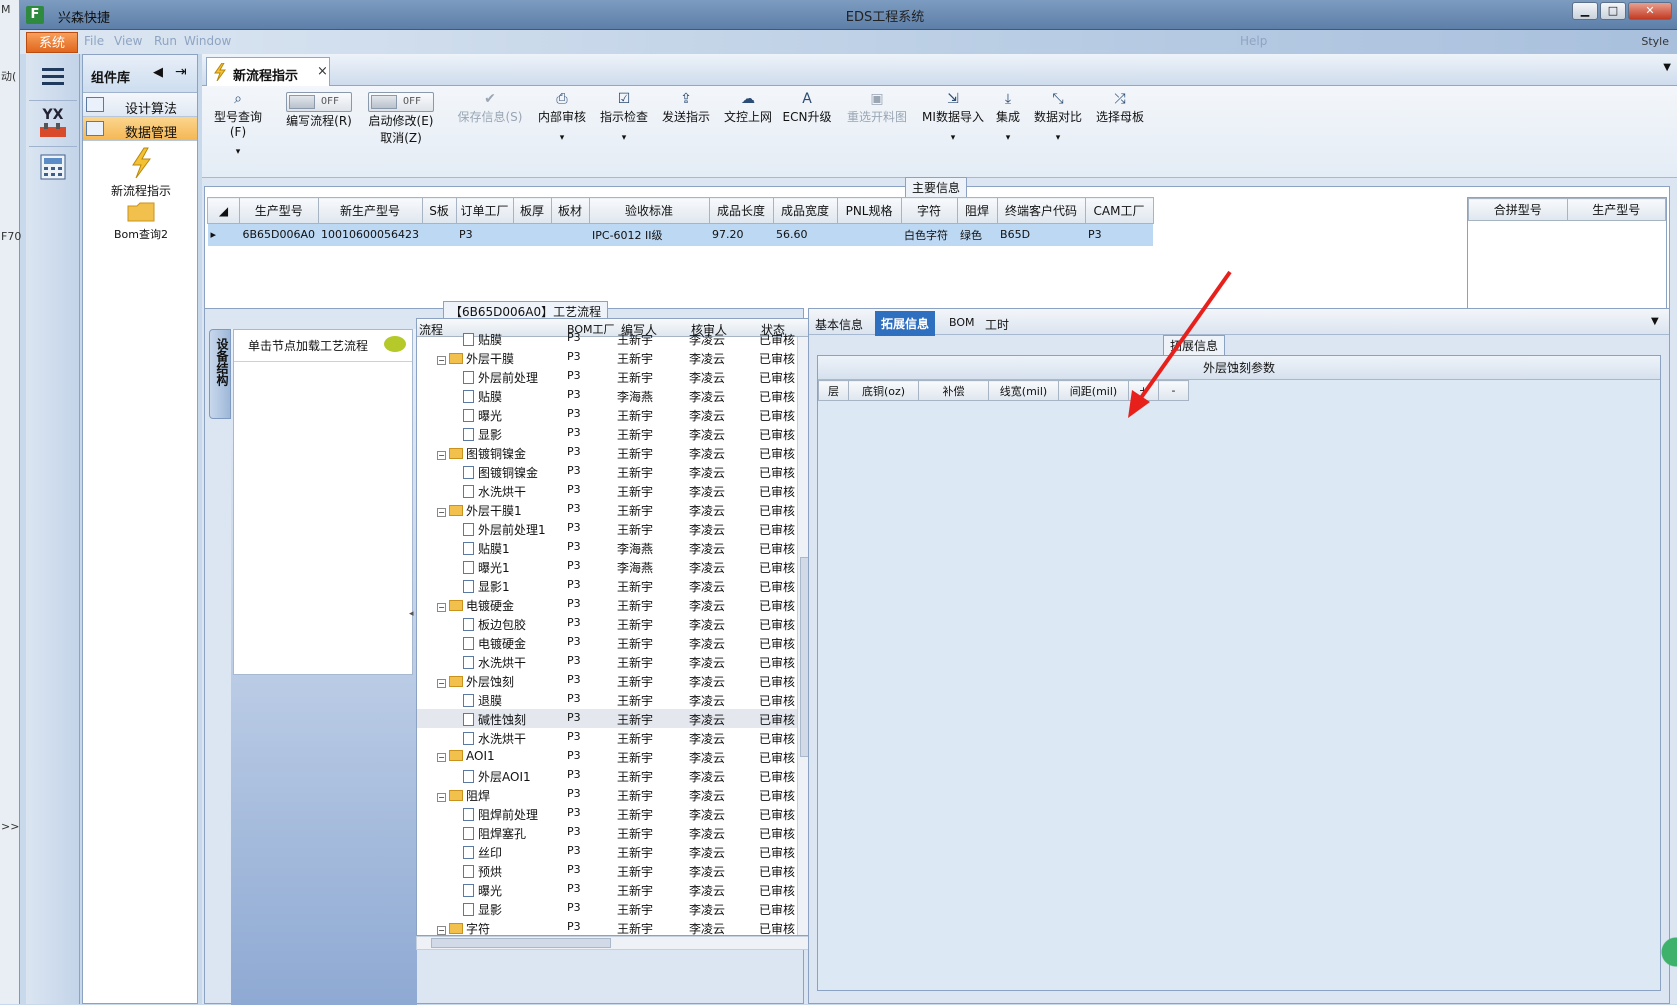 The width and height of the screenshot is (1677, 1005). What do you see at coordinates (613, 338) in the screenshot?
I see `tree-row: 贴膜 P3 王新宇 李凌云 已审核` at bounding box center [613, 338].